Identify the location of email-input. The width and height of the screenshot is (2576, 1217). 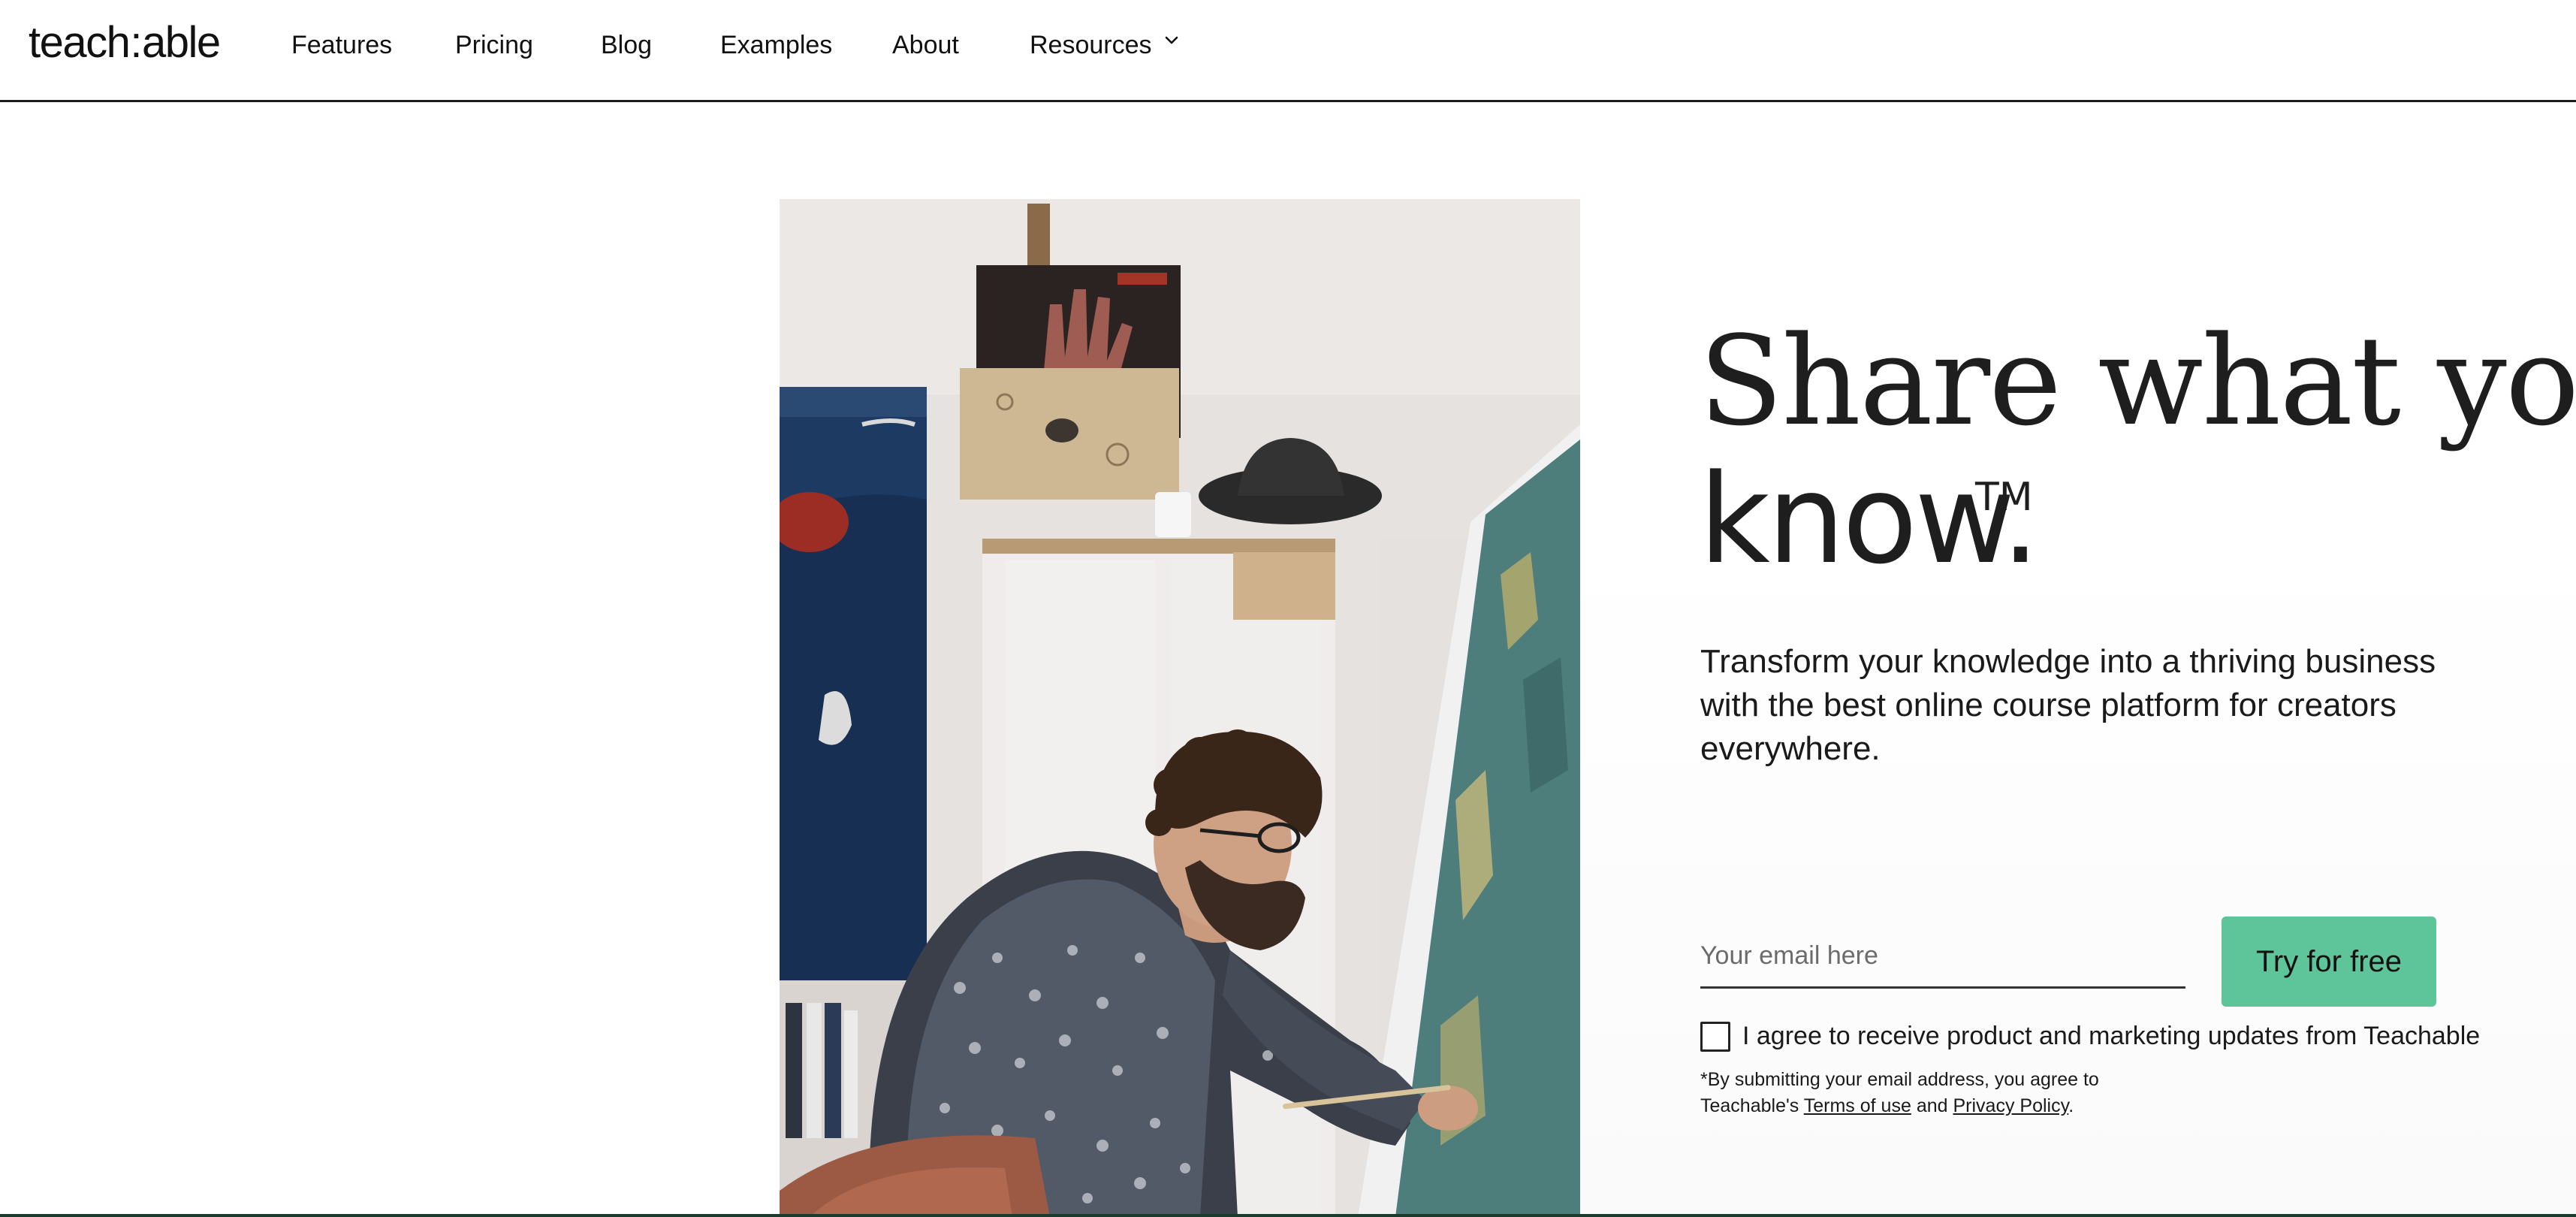
(1942, 957).